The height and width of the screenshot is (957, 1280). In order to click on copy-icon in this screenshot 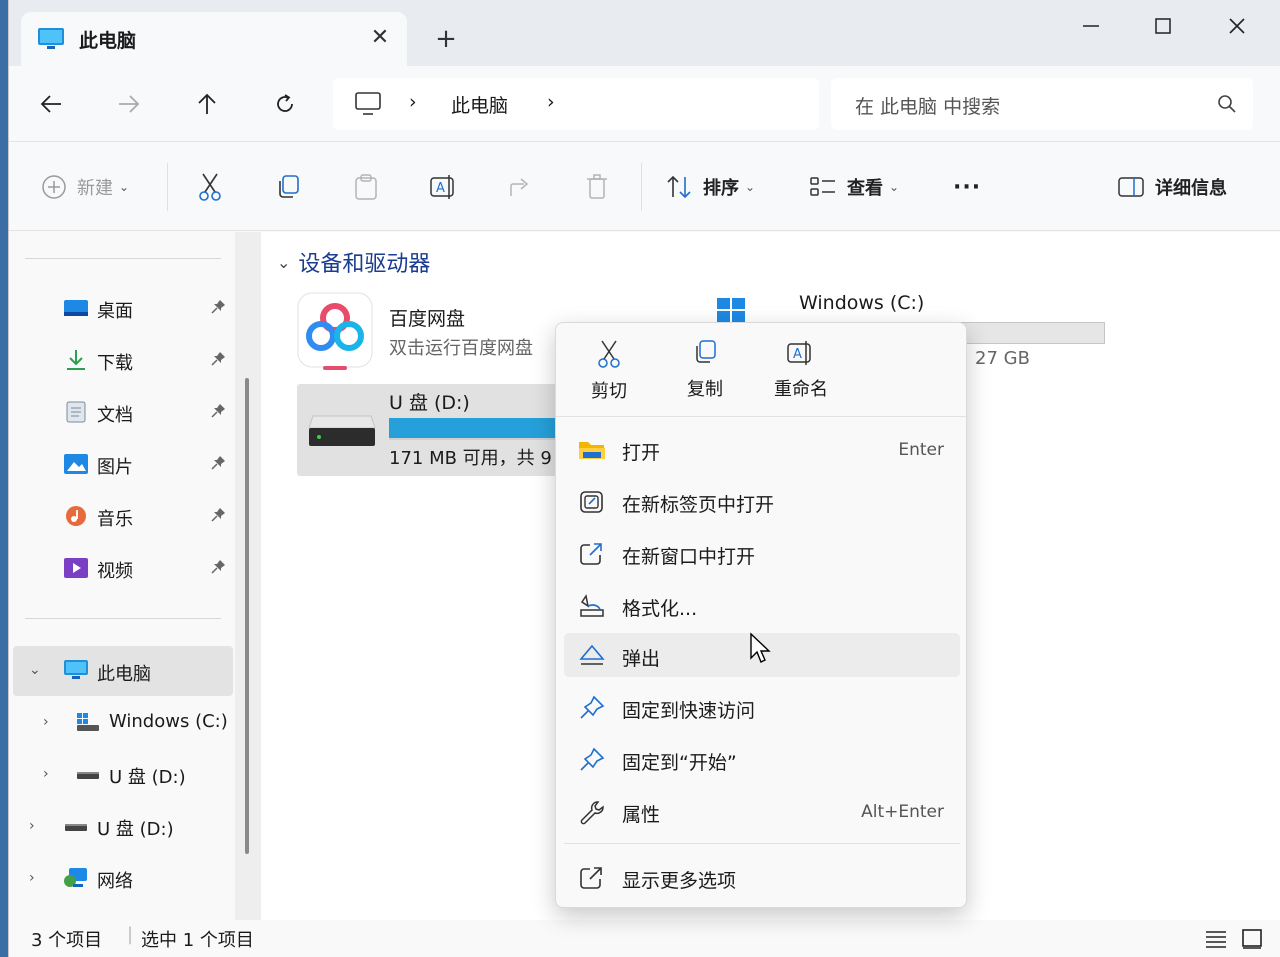, I will do `click(289, 186)`.